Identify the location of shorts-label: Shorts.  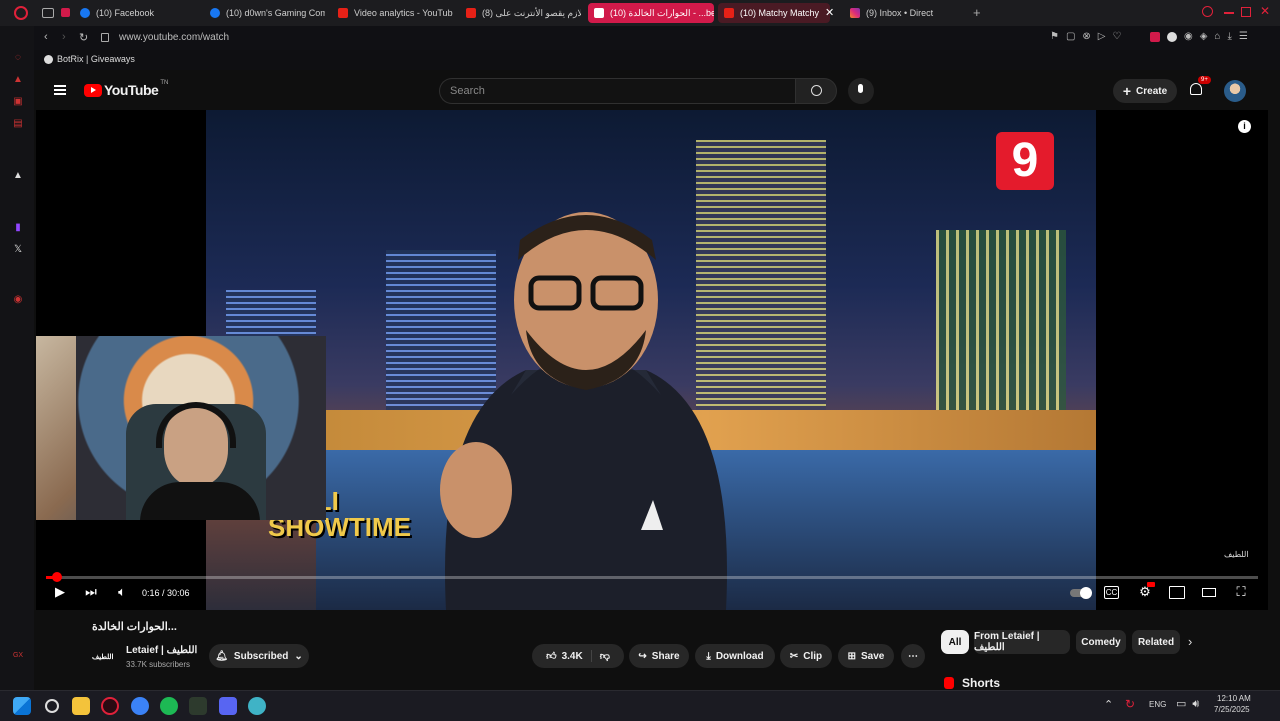
(981, 683).